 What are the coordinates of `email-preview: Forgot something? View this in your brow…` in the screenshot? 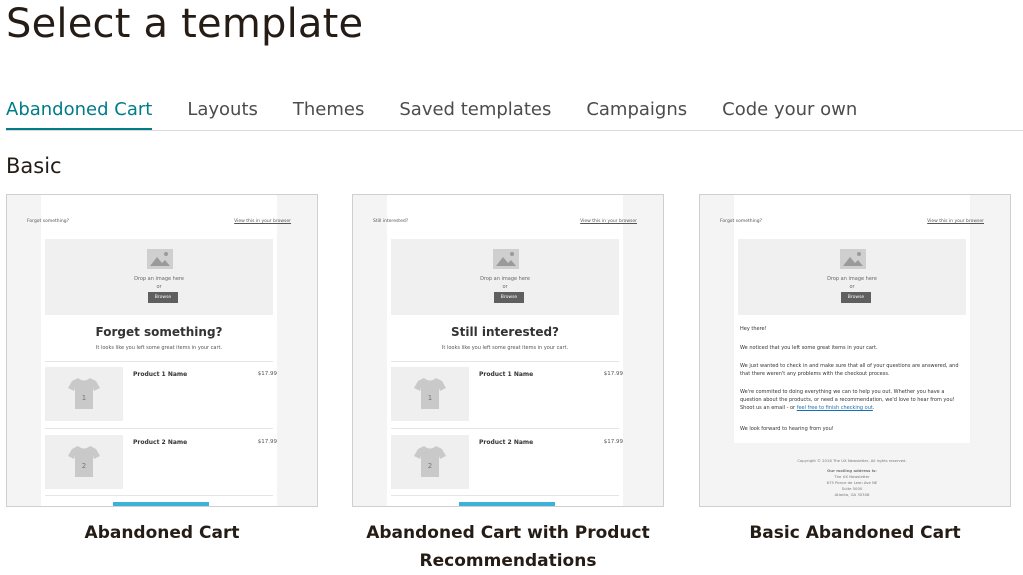 It's located at (159, 350).